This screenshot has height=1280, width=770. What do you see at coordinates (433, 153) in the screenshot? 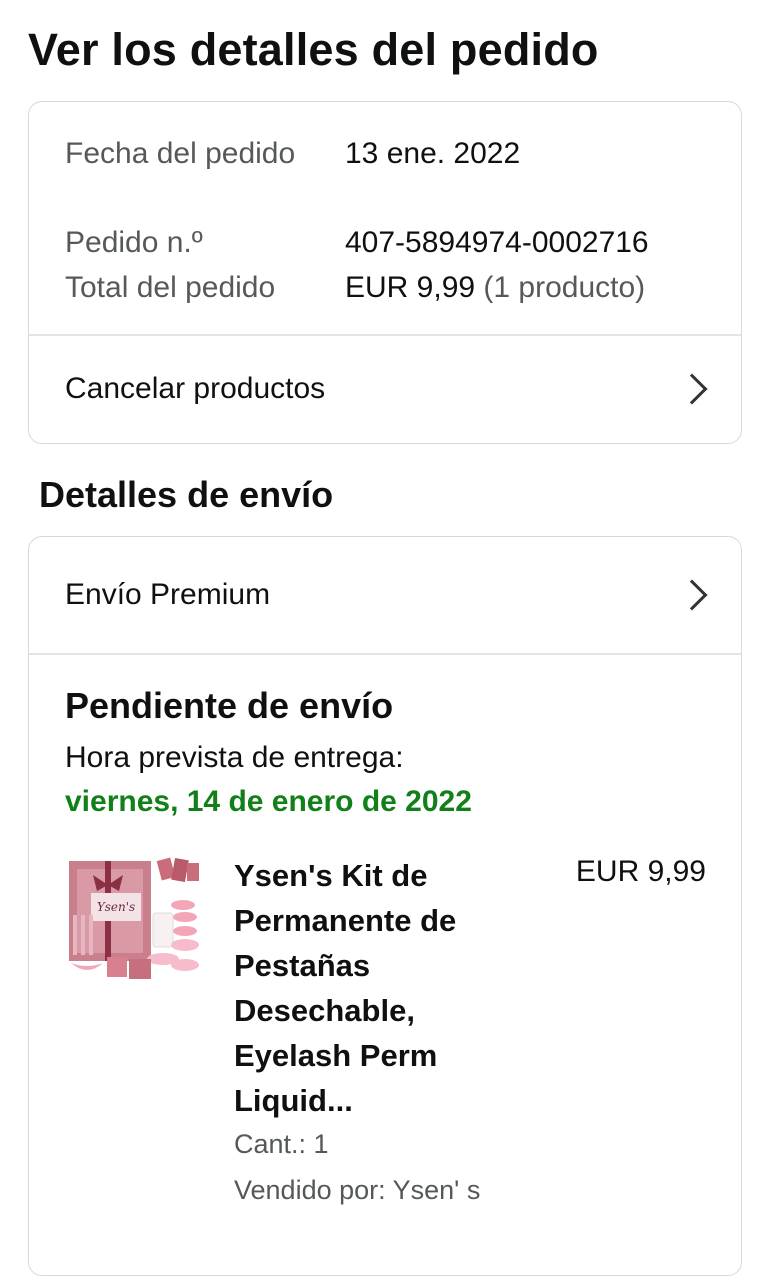
I see `order-date-value: 13 ene. 2022` at bounding box center [433, 153].